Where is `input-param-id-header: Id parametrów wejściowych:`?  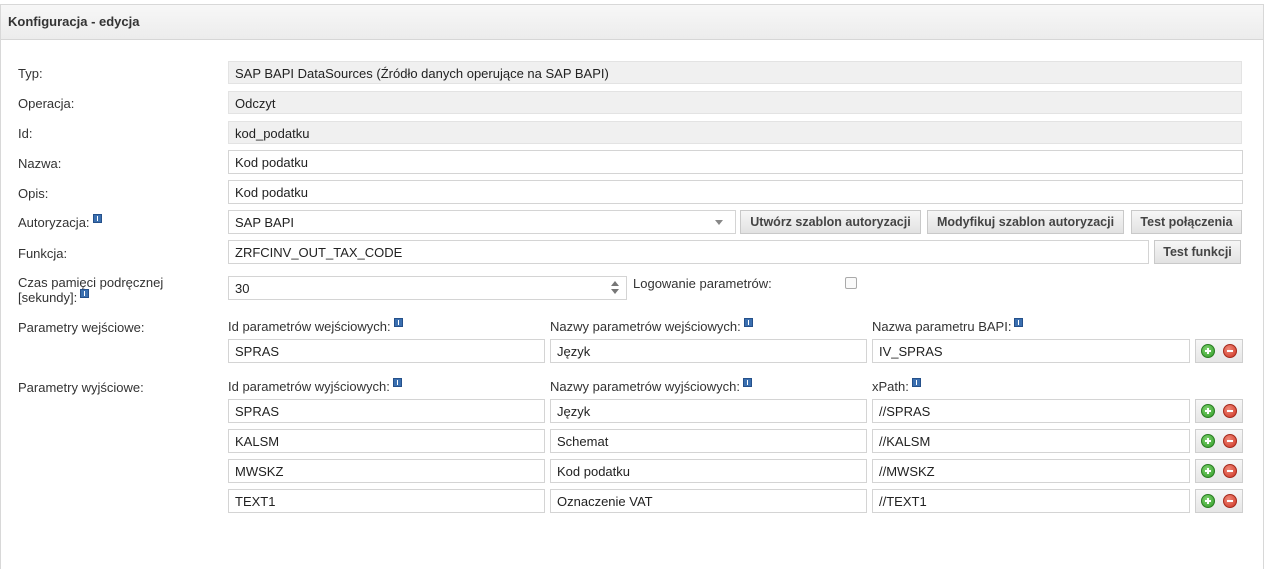
input-param-id-header: Id parametrów wejściowych: is located at coordinates (315, 326).